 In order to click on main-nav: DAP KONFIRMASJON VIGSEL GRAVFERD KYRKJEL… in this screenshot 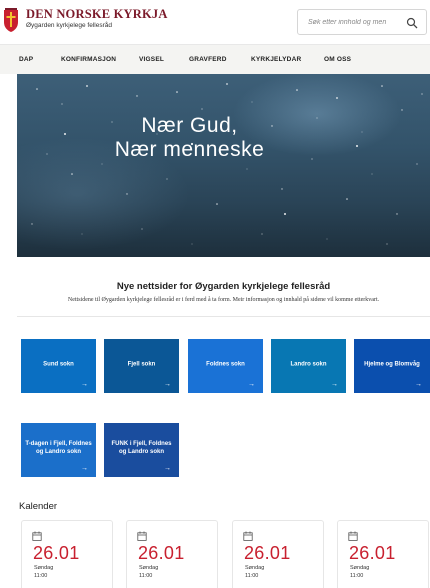, I will do `click(215, 59)`.